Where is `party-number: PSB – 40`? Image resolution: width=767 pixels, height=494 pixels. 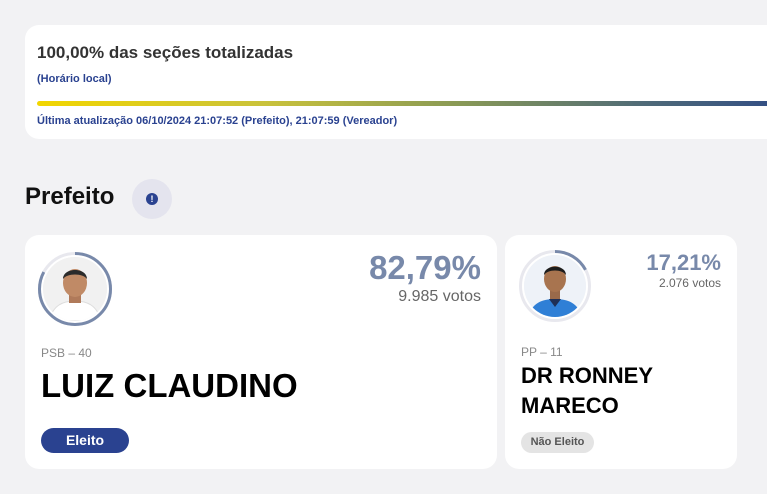 party-number: PSB – 40 is located at coordinates (66, 353).